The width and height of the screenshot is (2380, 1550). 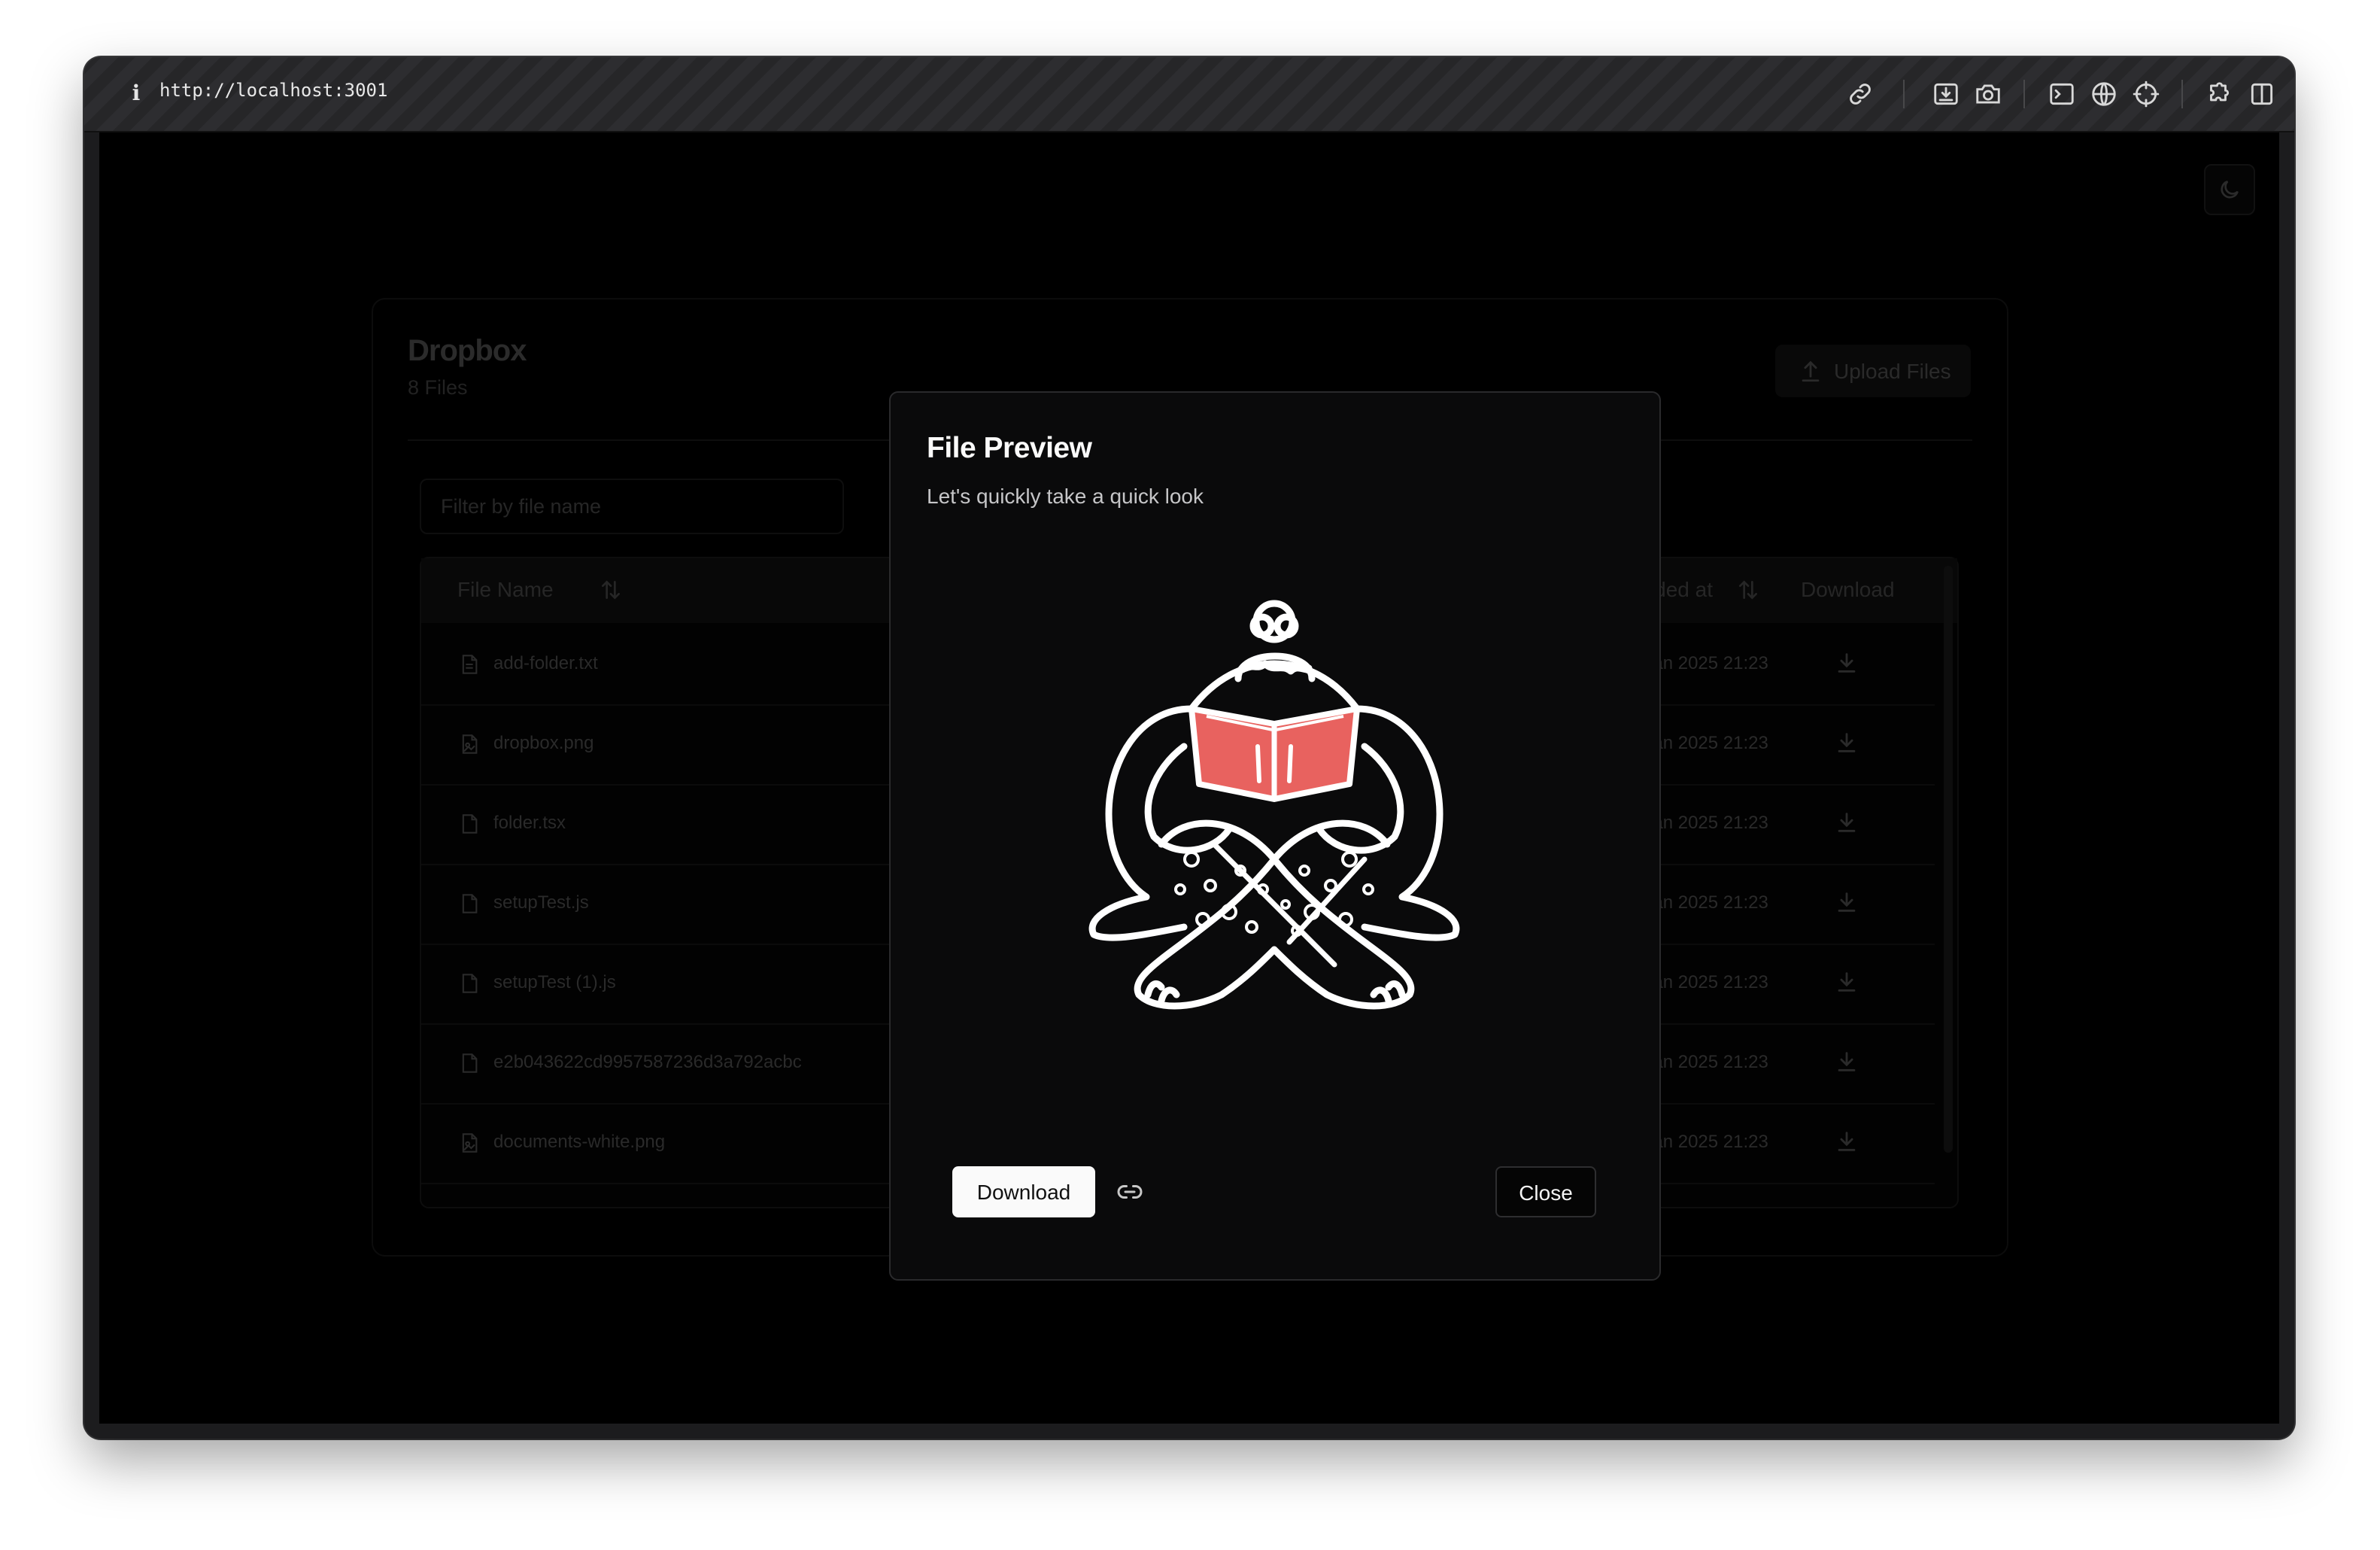 I want to click on address-bar: http://localhost:3001, so click(x=273, y=90).